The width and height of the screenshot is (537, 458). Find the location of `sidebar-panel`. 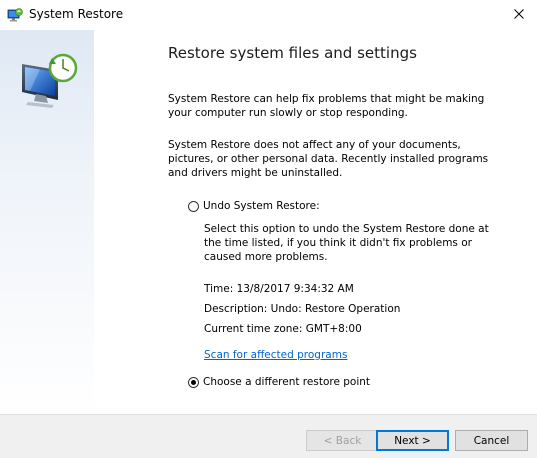

sidebar-panel is located at coordinates (47, 222).